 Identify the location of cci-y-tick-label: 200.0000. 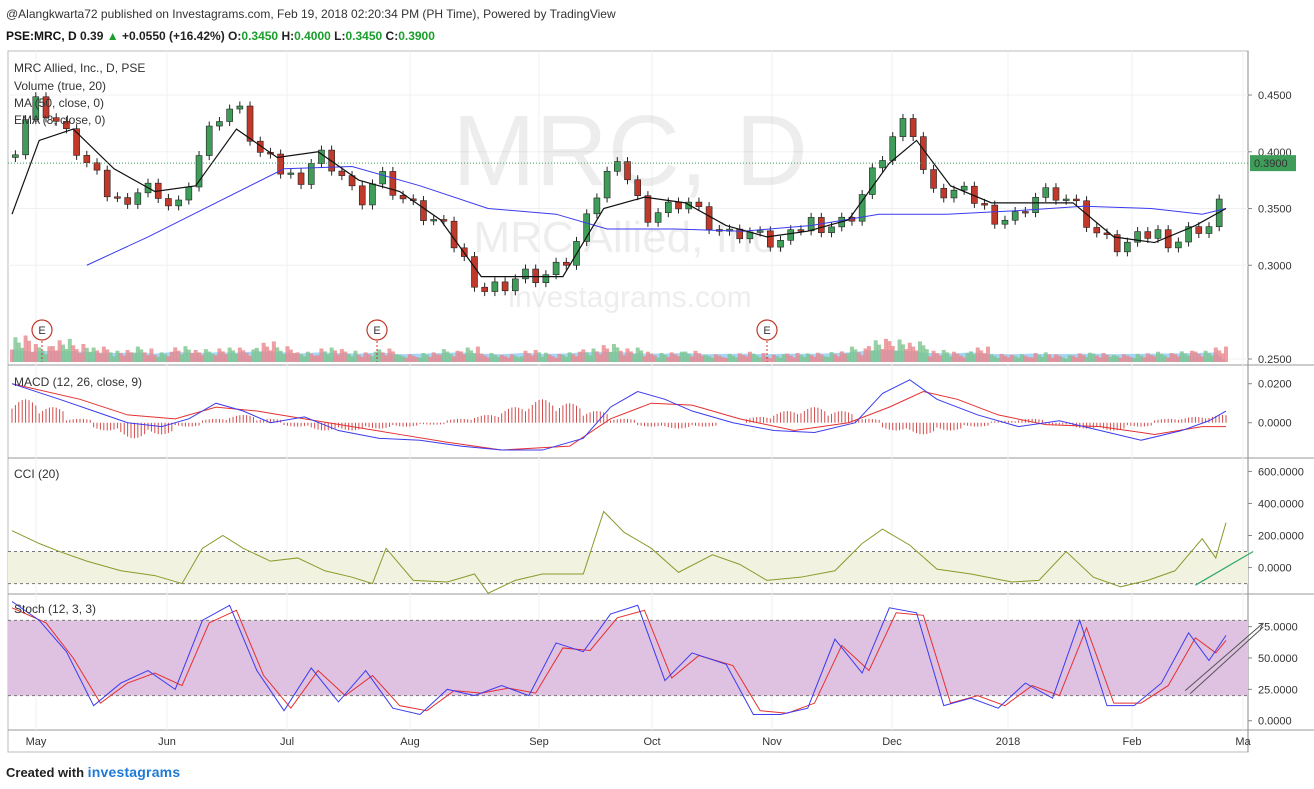
(1281, 537).